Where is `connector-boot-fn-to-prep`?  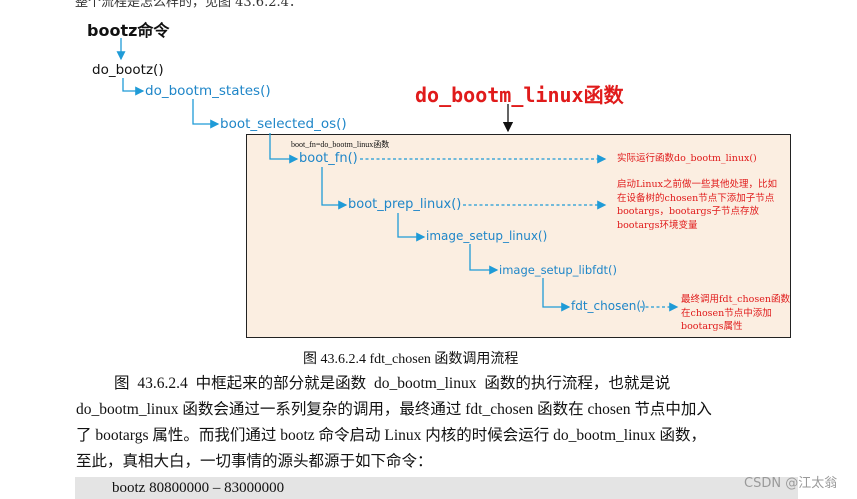 connector-boot-fn-to-prep is located at coordinates (334, 188).